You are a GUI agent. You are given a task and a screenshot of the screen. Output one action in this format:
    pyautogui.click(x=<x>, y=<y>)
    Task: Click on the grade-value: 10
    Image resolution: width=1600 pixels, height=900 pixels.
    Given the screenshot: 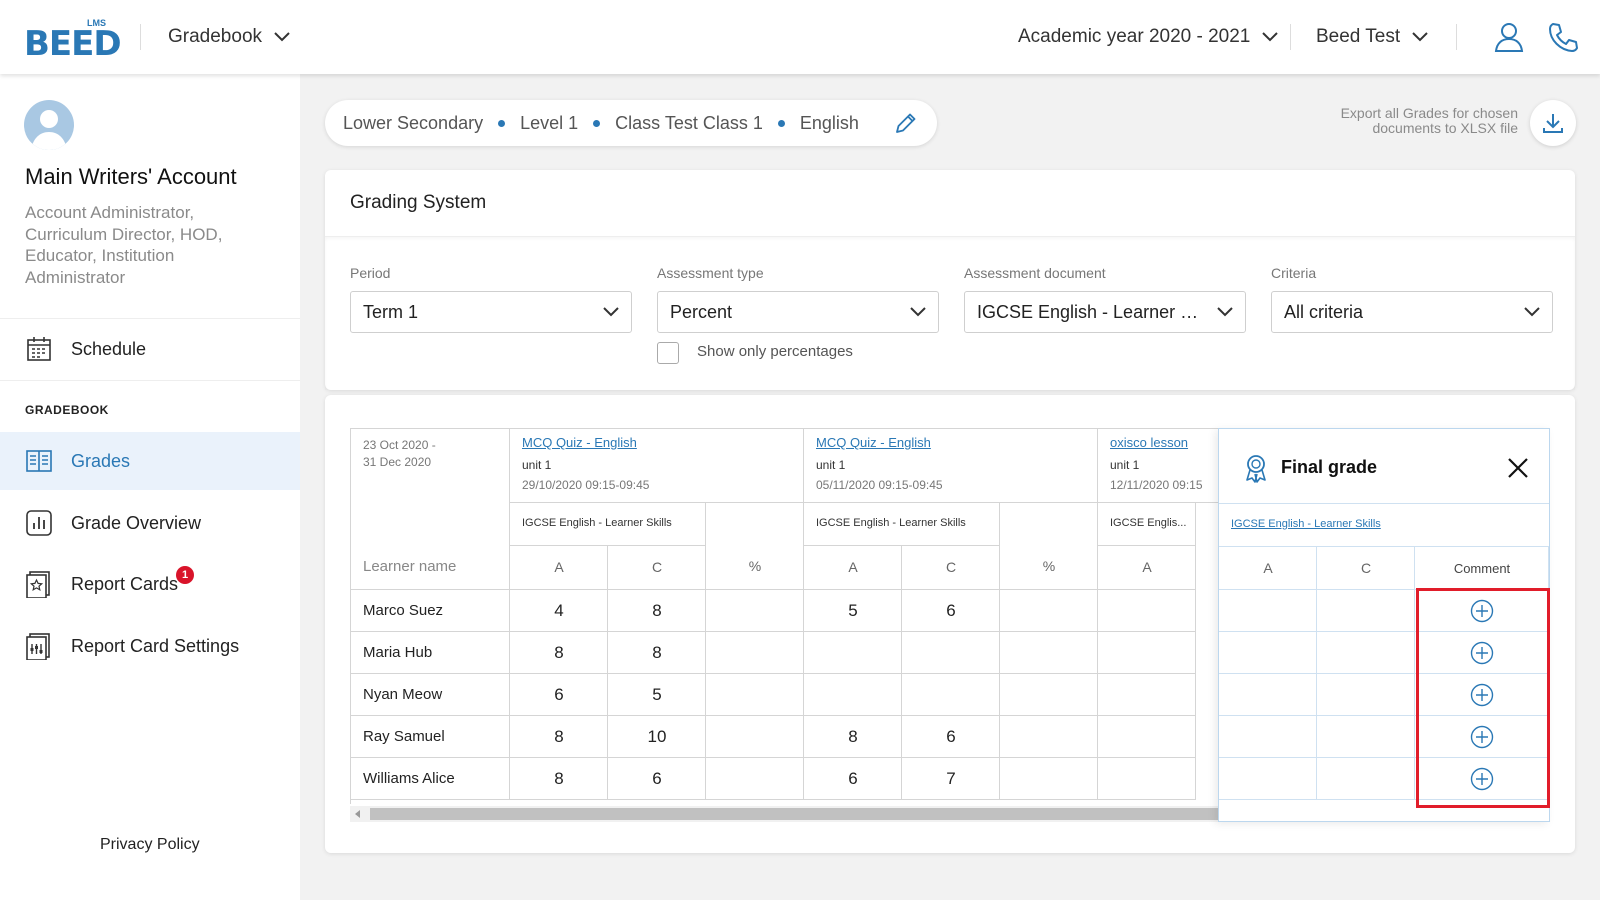 What is the action you would take?
    pyautogui.click(x=657, y=736)
    